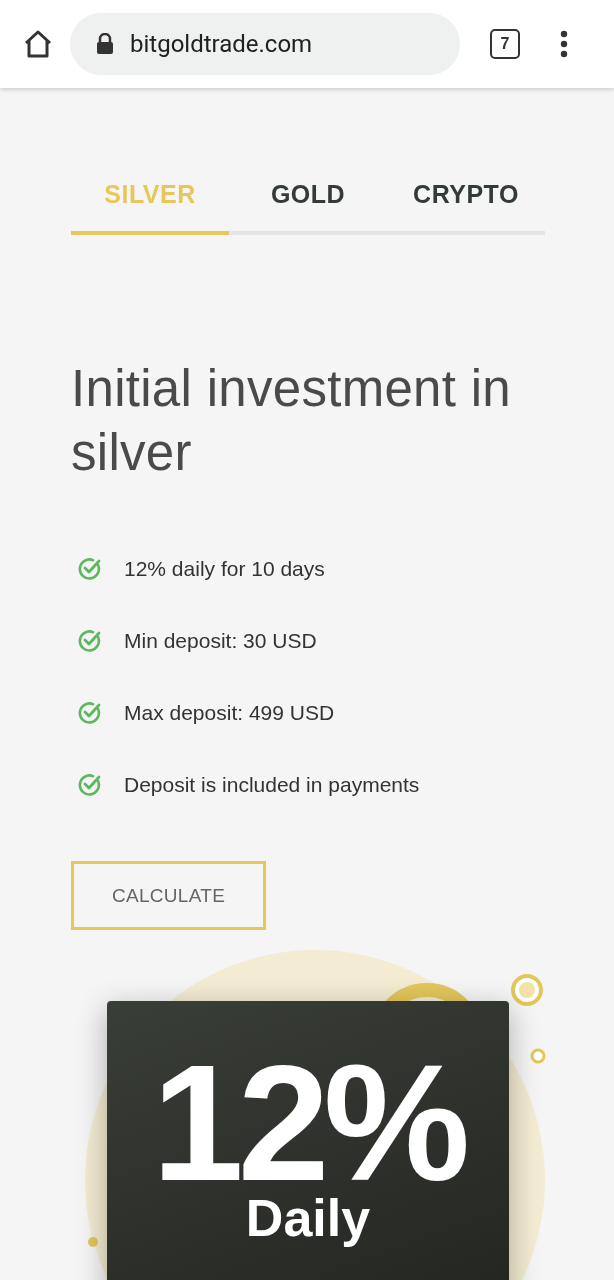  What do you see at coordinates (229, 713) in the screenshot?
I see `feature-text: Max deposit: 499 USD` at bounding box center [229, 713].